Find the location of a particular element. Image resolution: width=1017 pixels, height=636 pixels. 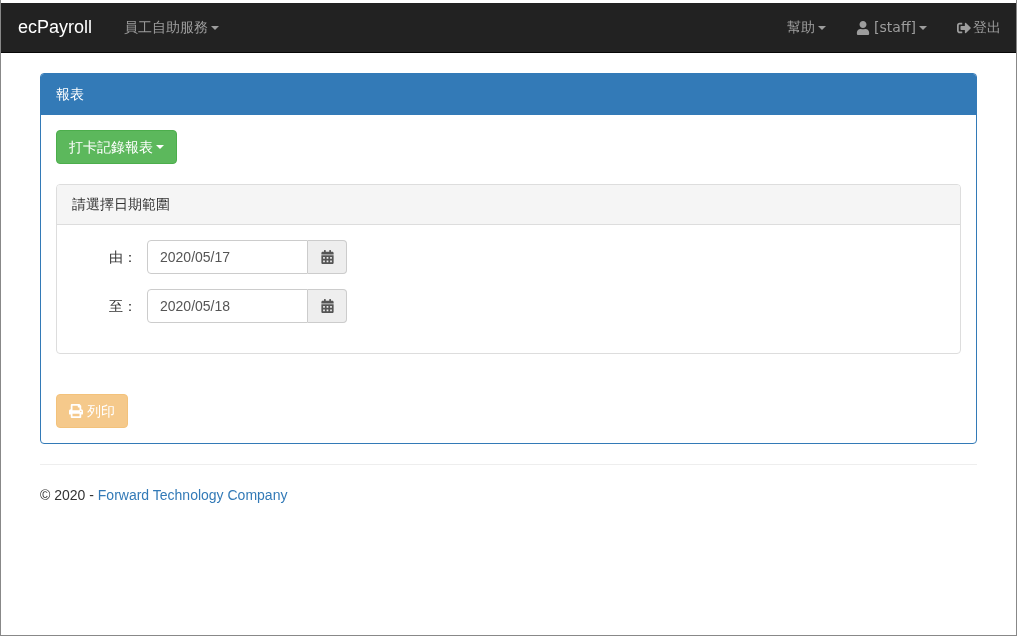

copyright-text: © 2020 - Forward Technology Company is located at coordinates (164, 495).